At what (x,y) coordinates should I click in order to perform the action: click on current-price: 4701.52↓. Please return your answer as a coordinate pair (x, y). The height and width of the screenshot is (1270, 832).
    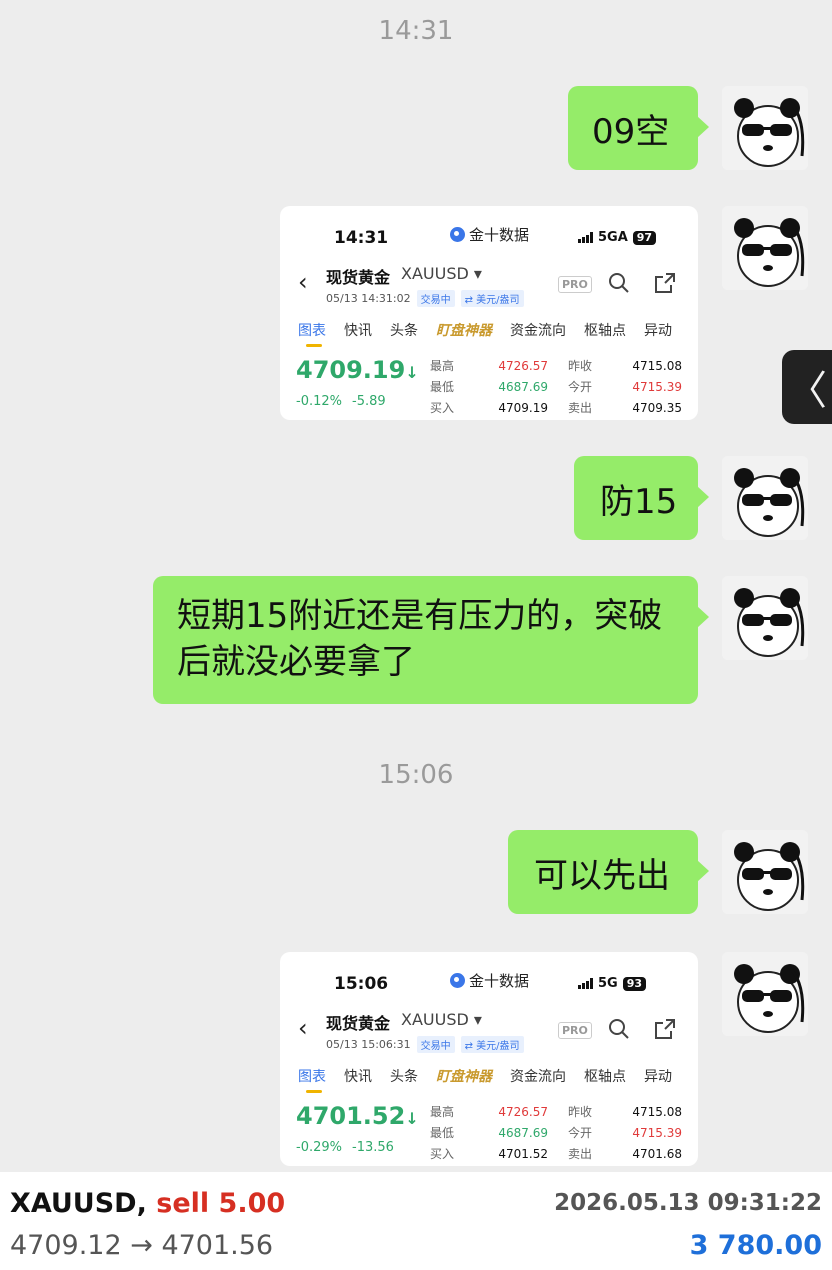
    Looking at the image, I should click on (357, 1116).